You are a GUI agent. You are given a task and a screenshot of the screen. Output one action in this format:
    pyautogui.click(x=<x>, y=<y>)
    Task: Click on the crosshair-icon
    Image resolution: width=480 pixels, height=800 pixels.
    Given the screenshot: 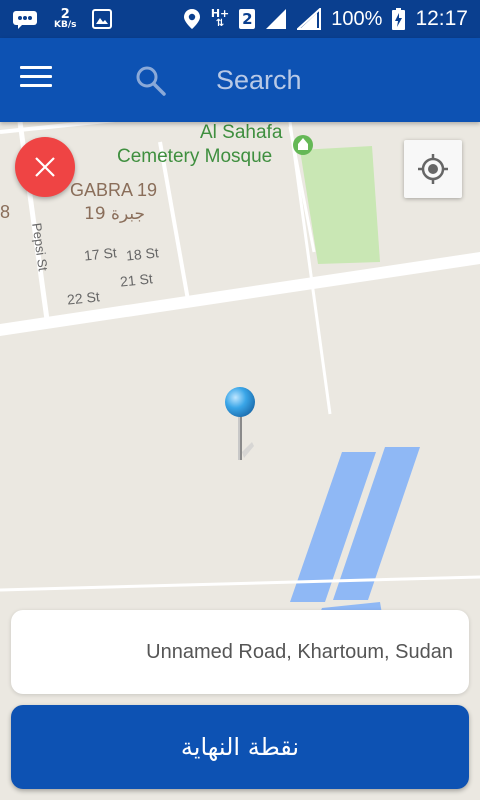 What is the action you would take?
    pyautogui.click(x=433, y=169)
    